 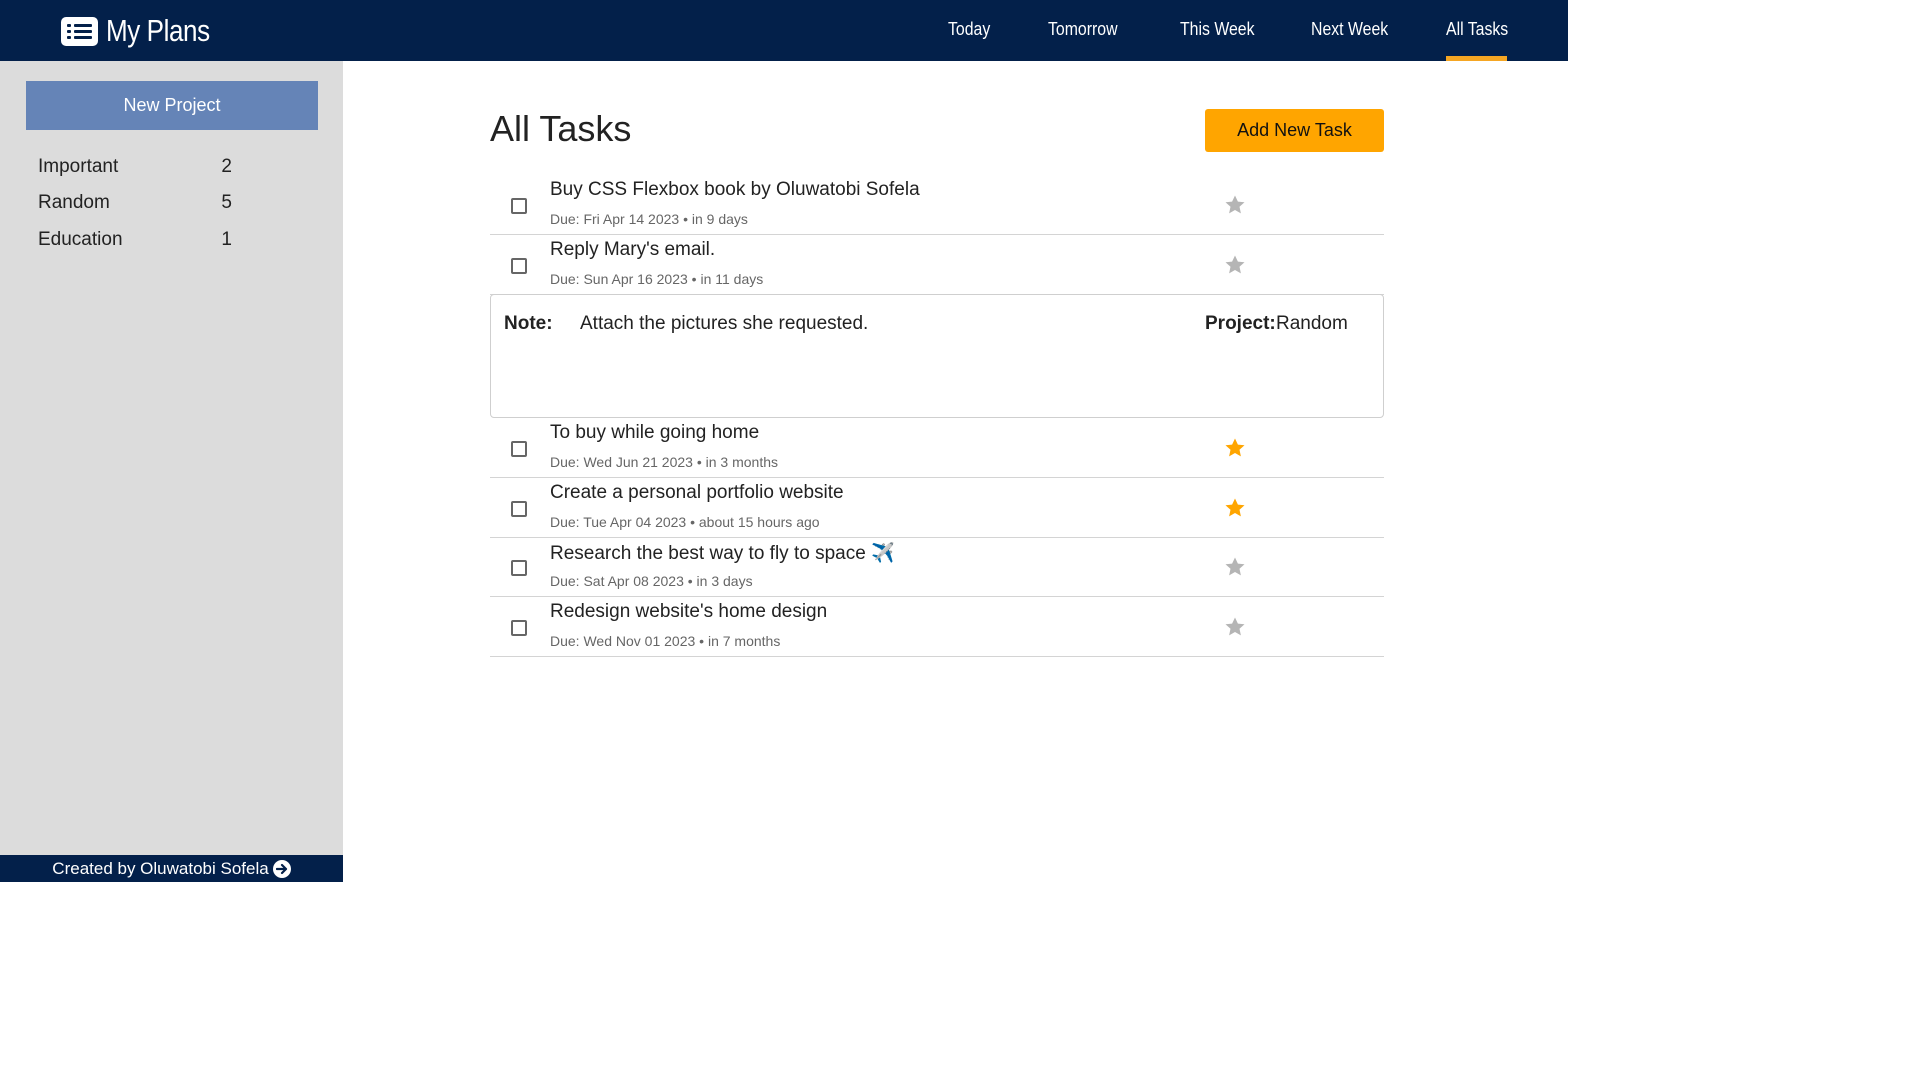 I want to click on project-name: Important, so click(x=78, y=166).